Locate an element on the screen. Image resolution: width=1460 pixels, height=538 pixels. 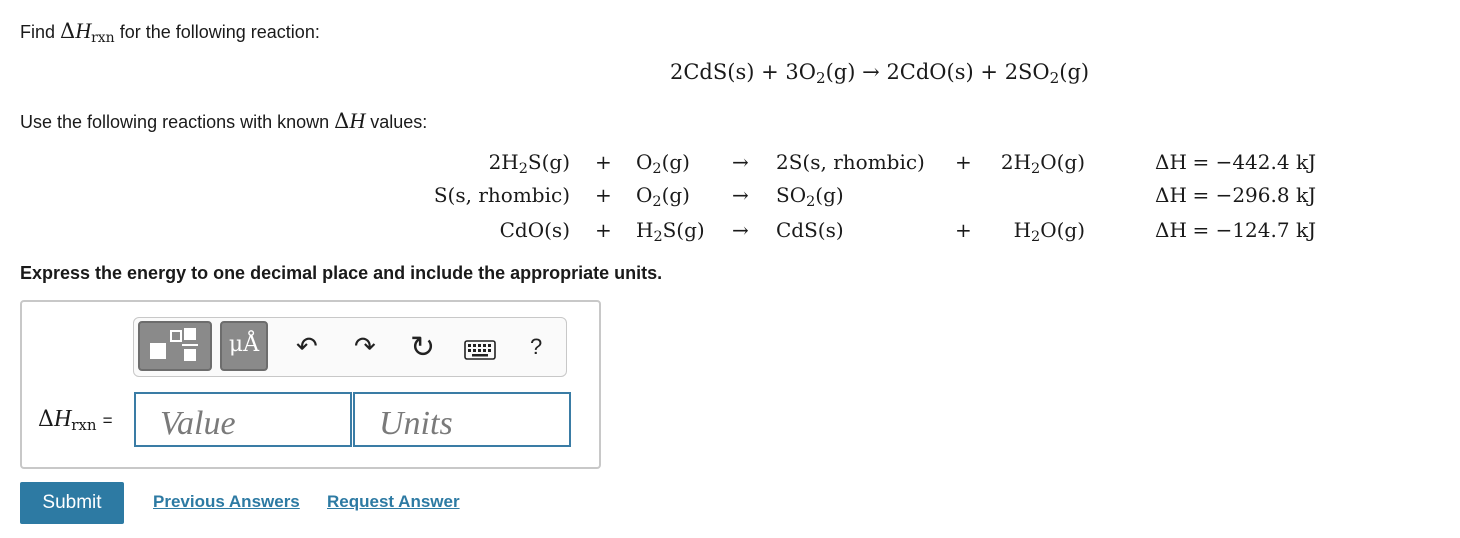
templates-button is located at coordinates (175, 346).